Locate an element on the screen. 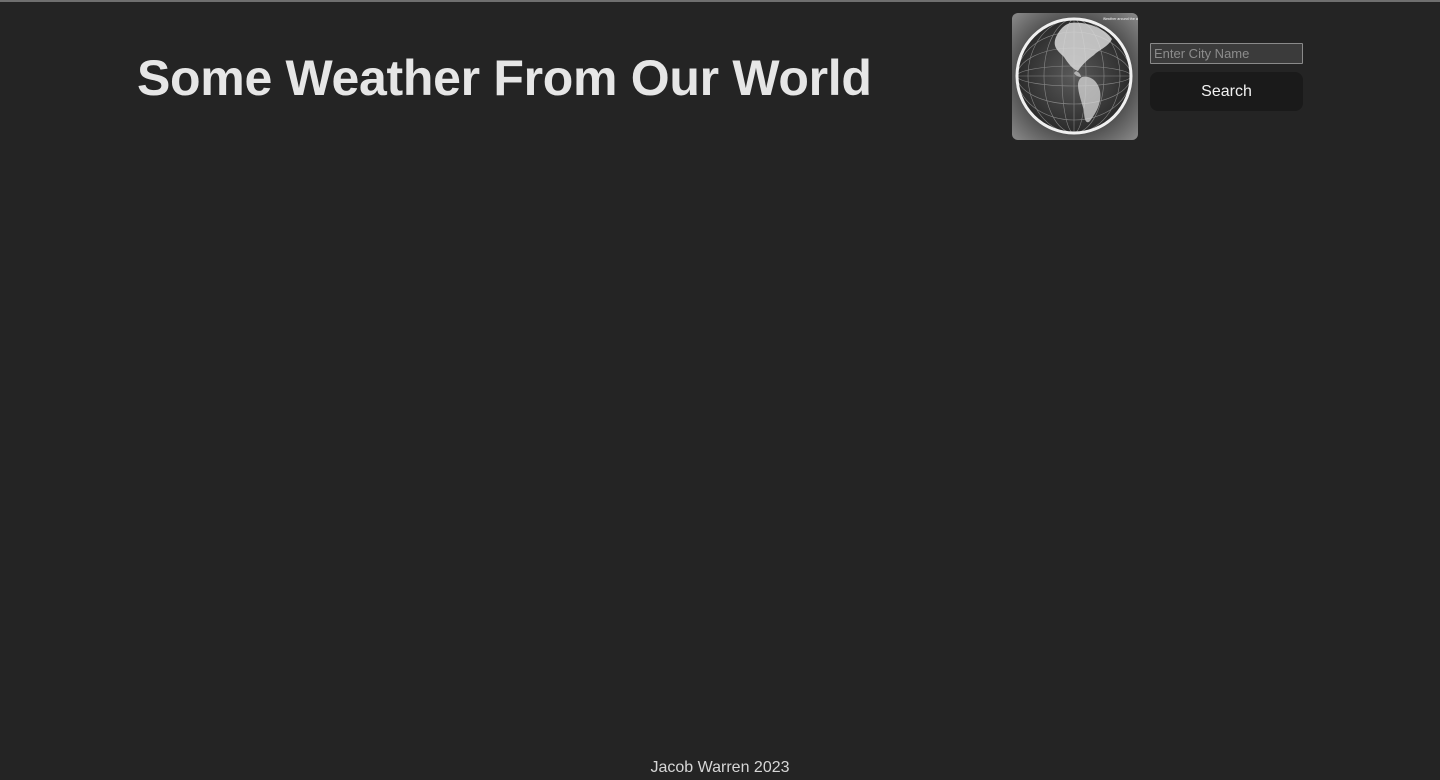 Image resolution: width=1440 pixels, height=780 pixels. page-title: Some Weather From Our World is located at coordinates (504, 78).